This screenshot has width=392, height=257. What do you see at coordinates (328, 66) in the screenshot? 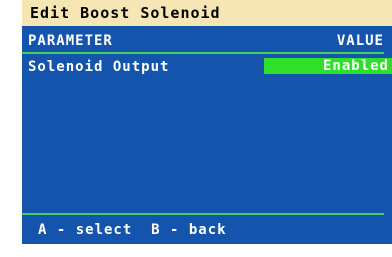
I see `parameter-value-selected: Enabled` at bounding box center [328, 66].